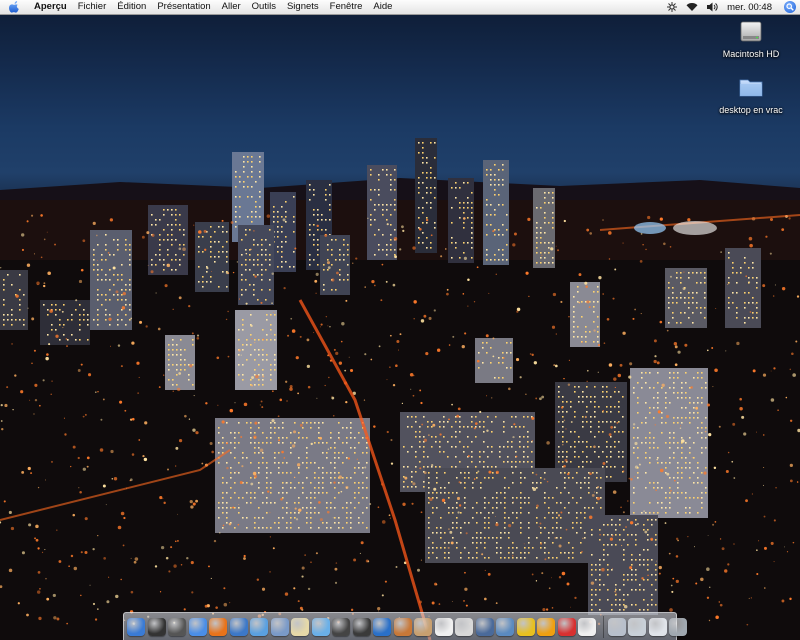 The image size is (800, 640). Describe the element at coordinates (657, 626) in the screenshot. I see `document-icon` at that location.